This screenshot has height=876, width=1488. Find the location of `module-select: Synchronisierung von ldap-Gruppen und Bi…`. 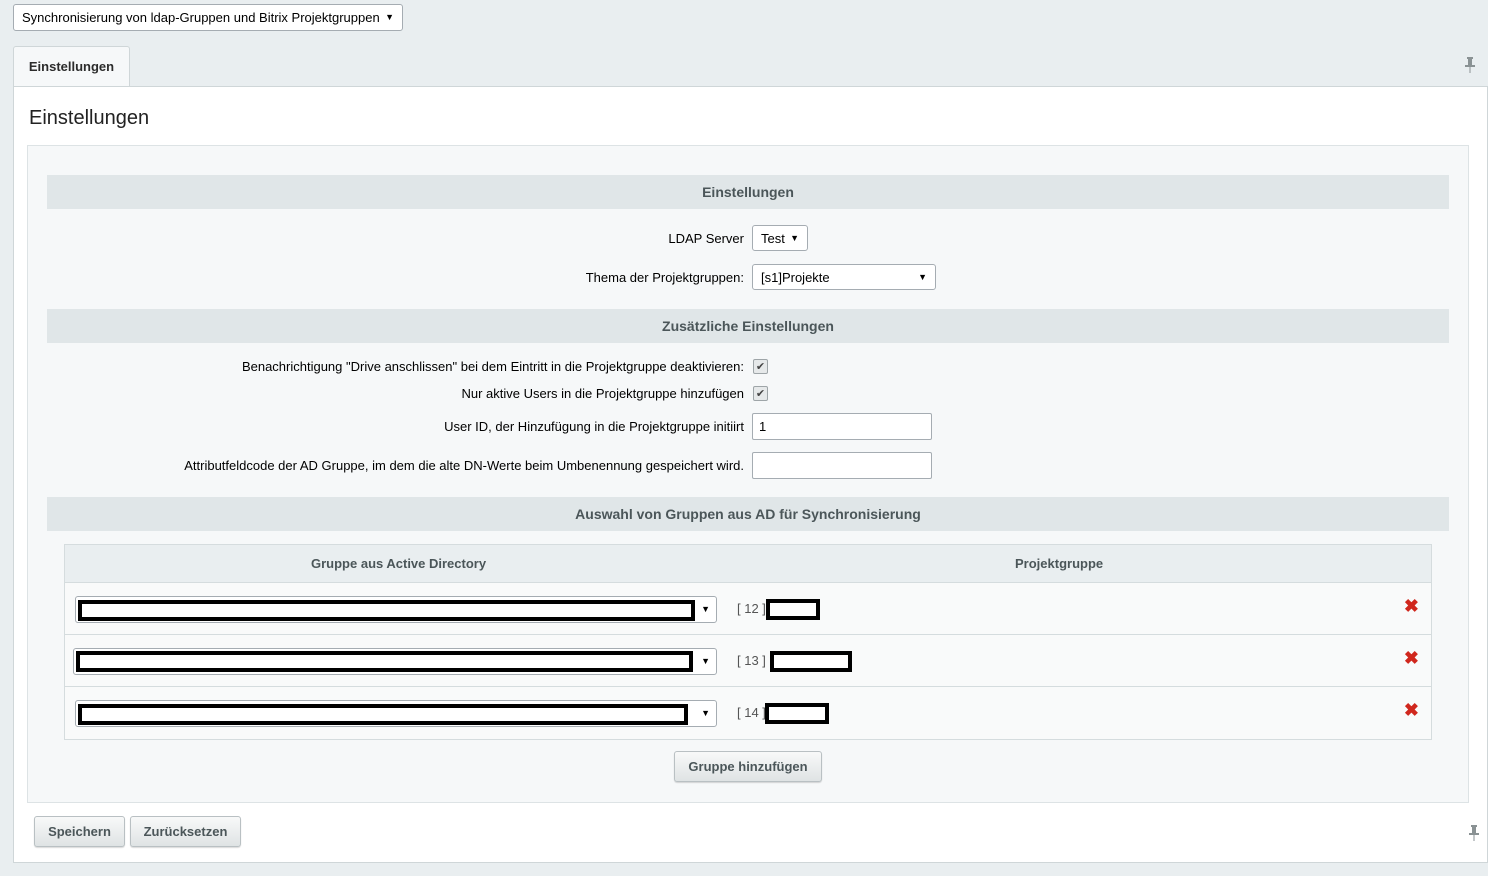

module-select: Synchronisierung von ldap-Gruppen und Bi… is located at coordinates (208, 17).